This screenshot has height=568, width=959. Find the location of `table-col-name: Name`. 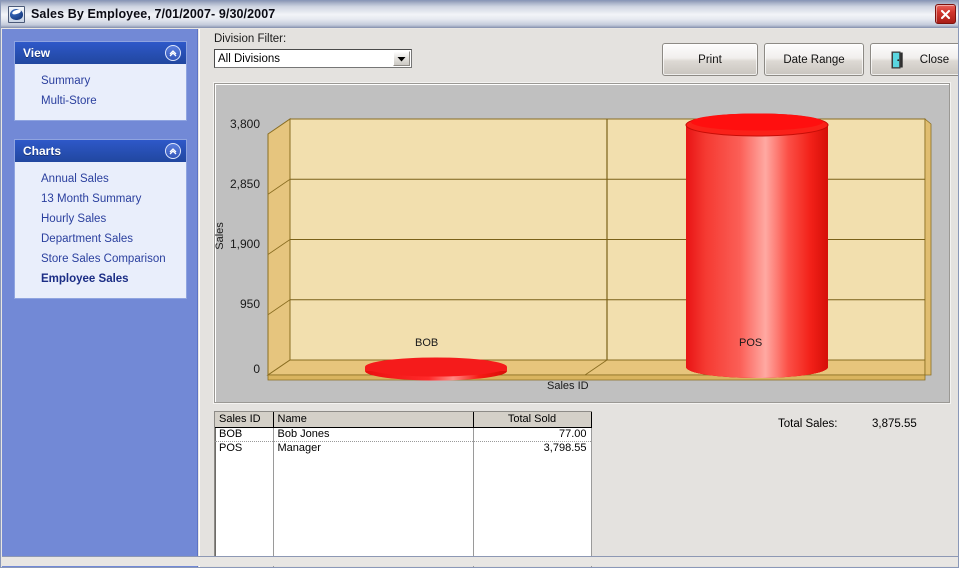

table-col-name: Name is located at coordinates (373, 420).